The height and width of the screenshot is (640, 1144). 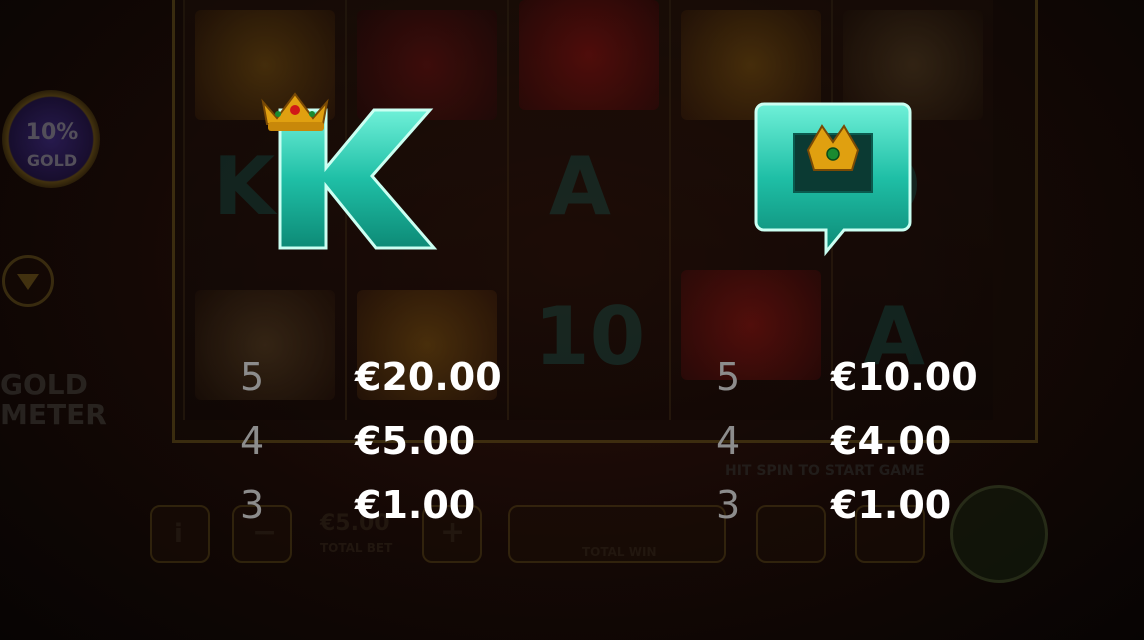 What do you see at coordinates (617, 534) in the screenshot?
I see `total-win-display: TOTAL WIN` at bounding box center [617, 534].